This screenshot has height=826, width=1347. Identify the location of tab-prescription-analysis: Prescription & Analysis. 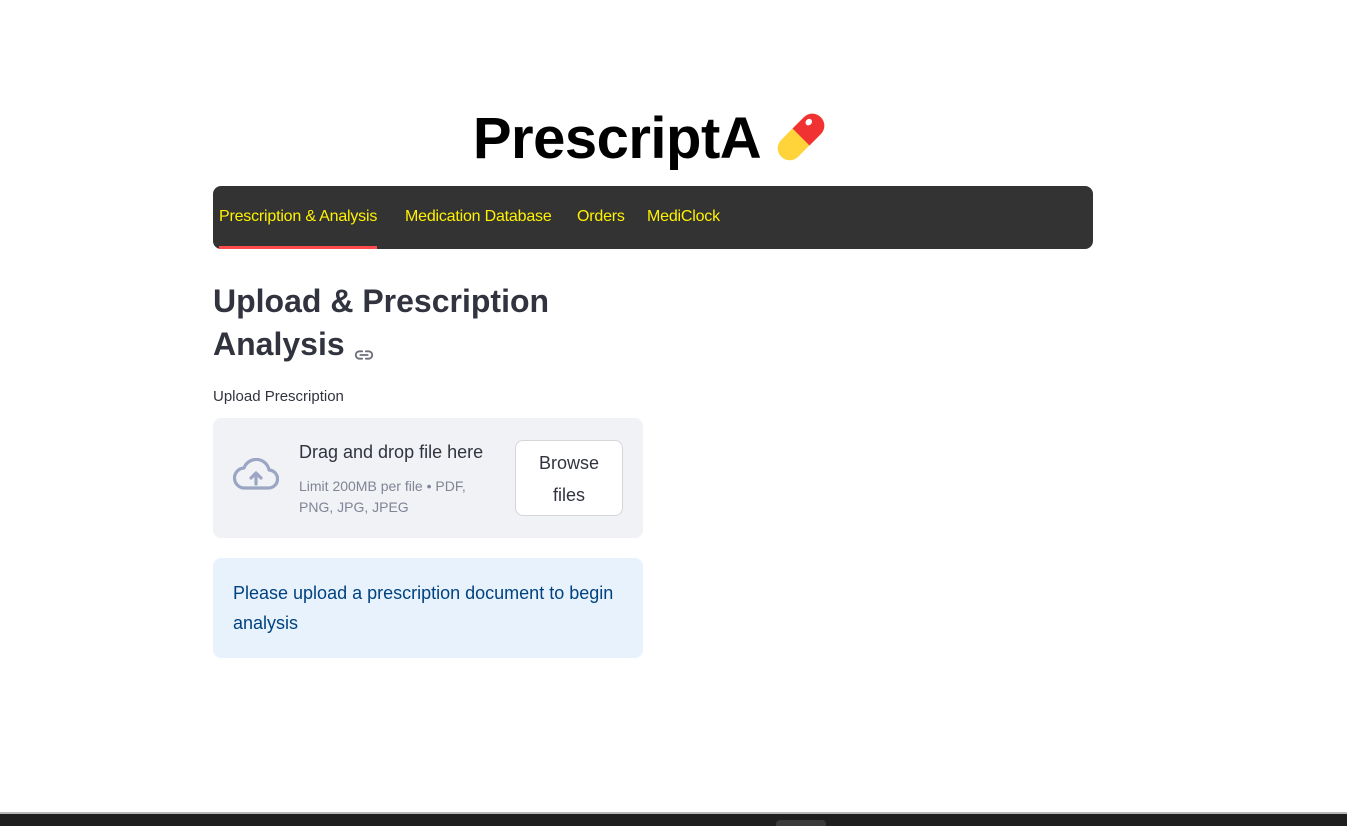
(298, 217).